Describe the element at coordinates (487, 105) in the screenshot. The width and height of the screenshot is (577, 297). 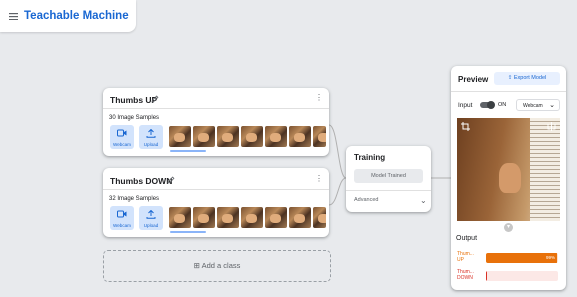
I see `input-toggle` at that location.